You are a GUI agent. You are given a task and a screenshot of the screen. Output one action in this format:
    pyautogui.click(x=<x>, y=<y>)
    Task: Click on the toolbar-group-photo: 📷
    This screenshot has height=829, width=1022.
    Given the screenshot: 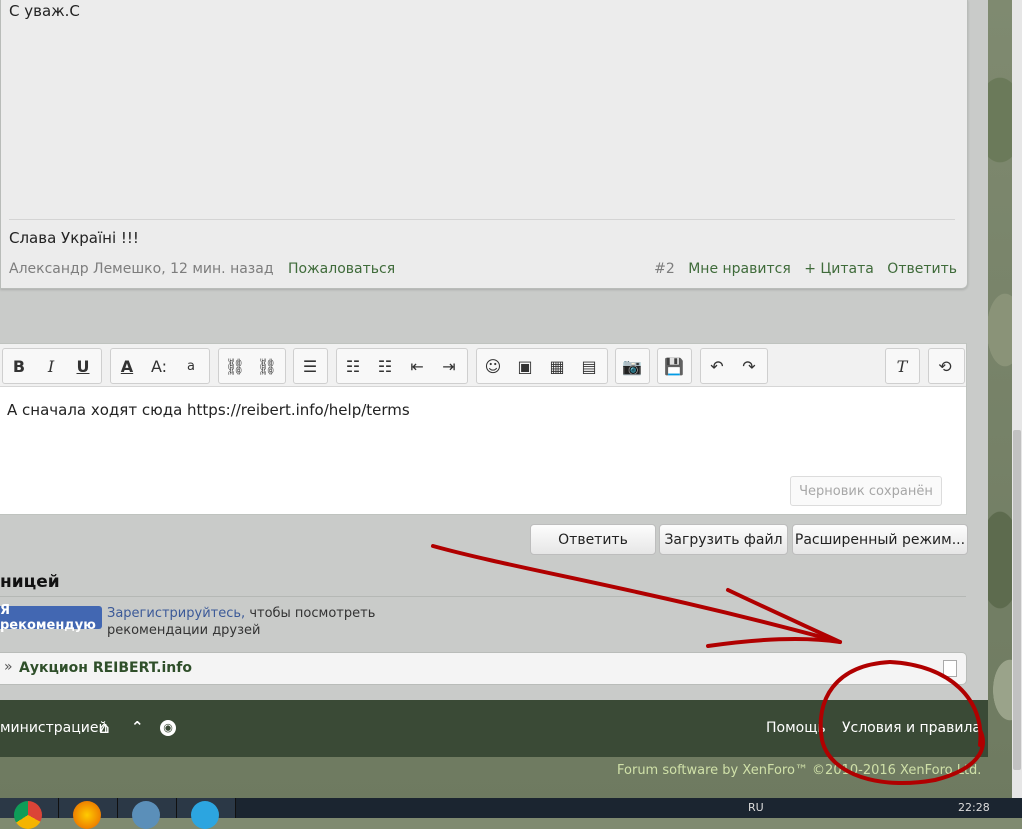 What is the action you would take?
    pyautogui.click(x=632, y=366)
    